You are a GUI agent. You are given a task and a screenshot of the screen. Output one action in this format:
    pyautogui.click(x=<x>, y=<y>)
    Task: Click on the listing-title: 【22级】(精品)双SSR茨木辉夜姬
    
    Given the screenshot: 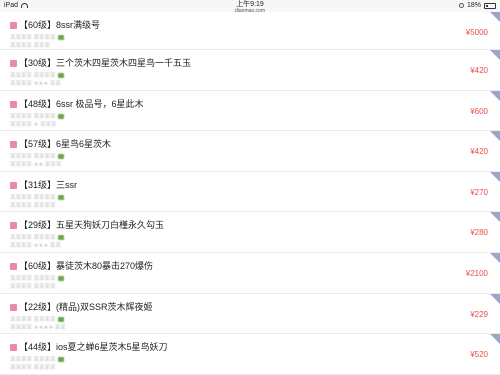 What is the action you would take?
    pyautogui.click(x=86, y=306)
    